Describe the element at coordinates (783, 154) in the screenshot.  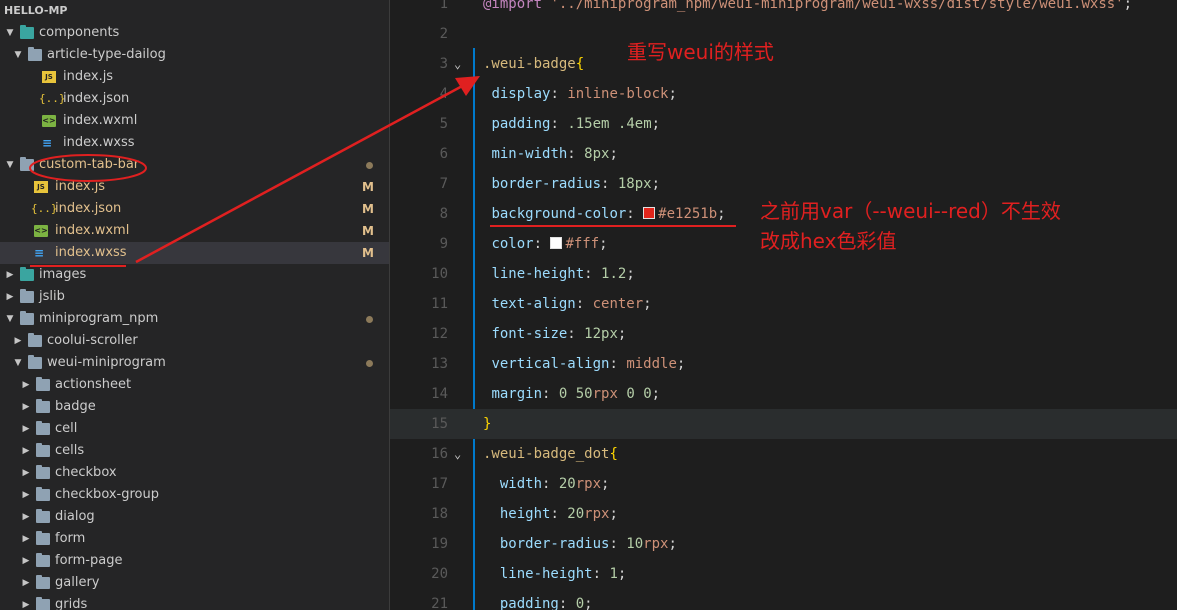
I see `code-line: 6 min-width: 8px;` at that location.